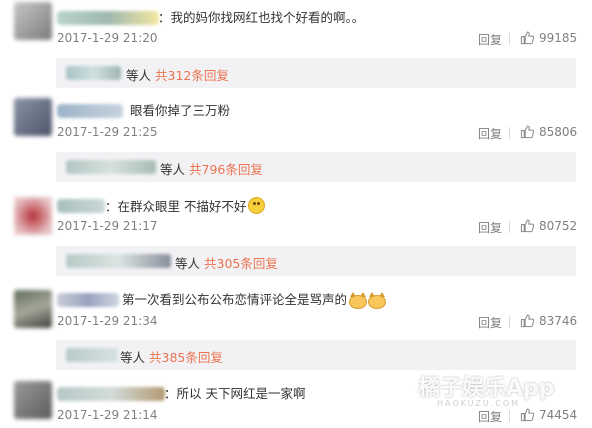  Describe the element at coordinates (235, 393) in the screenshot. I see `comment-text: ：所以 天下网红是一家啊` at that location.